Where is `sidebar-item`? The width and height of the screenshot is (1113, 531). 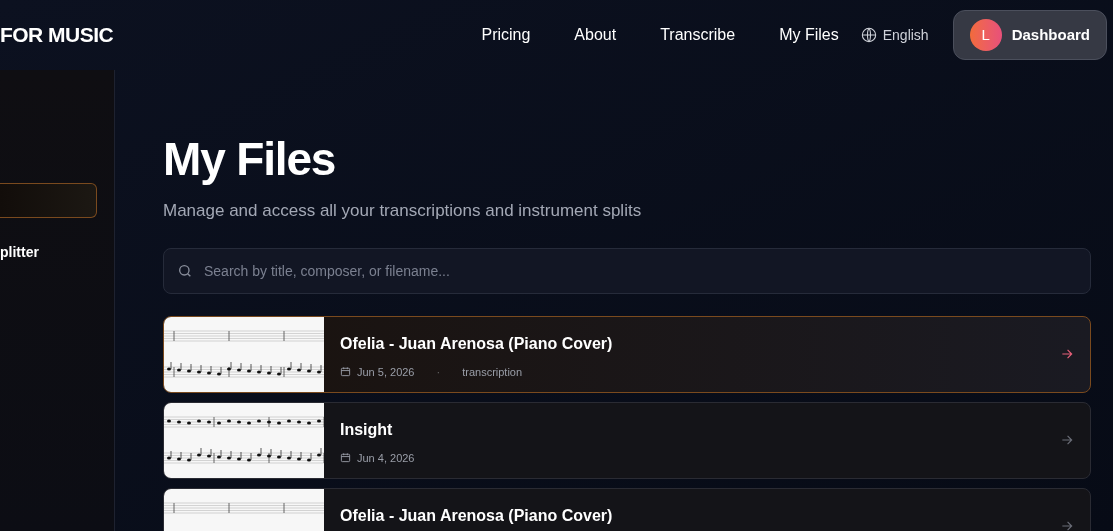
sidebar-item is located at coordinates (48, 200).